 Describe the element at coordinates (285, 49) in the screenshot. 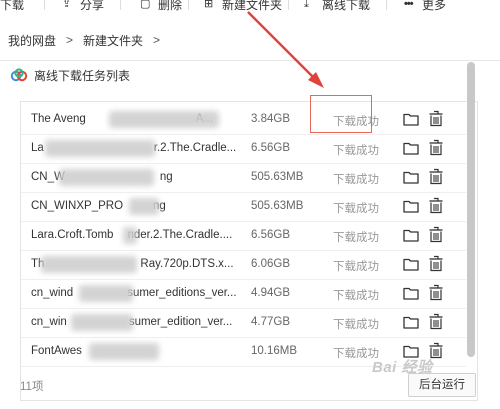

I see `annotation-arrow` at that location.